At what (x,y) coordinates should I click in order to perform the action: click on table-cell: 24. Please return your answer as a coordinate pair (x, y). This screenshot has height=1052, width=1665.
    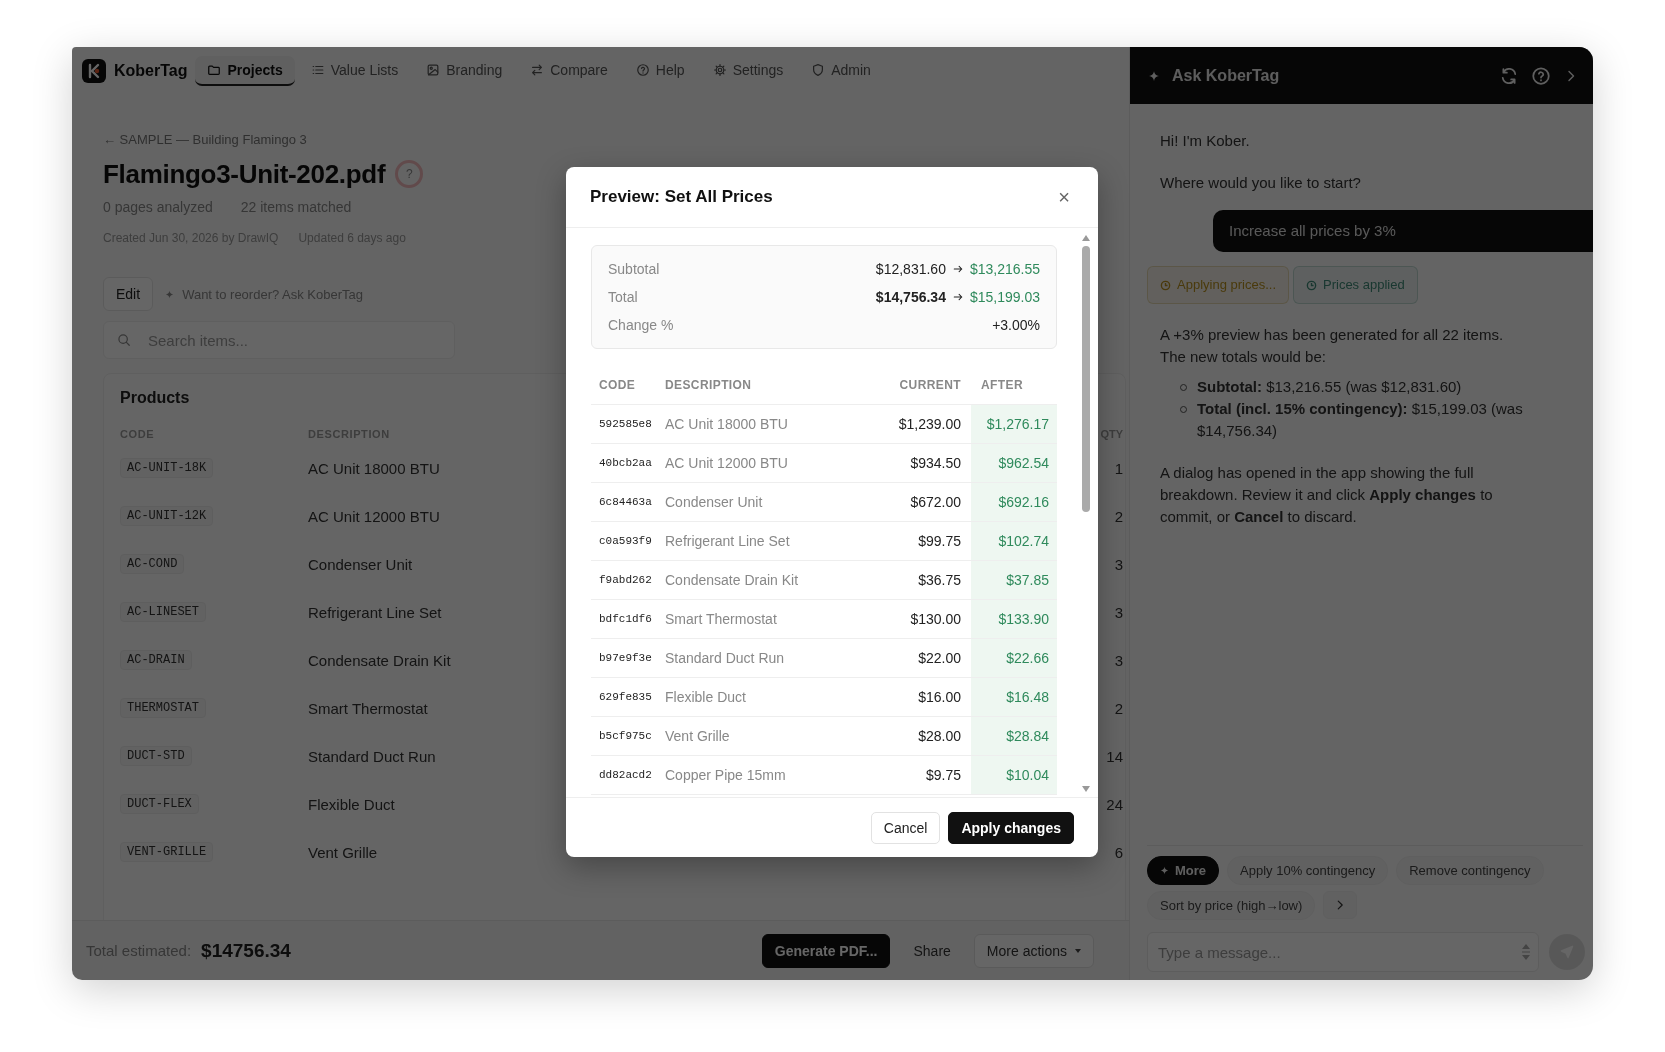
    Looking at the image, I should click on (1114, 804).